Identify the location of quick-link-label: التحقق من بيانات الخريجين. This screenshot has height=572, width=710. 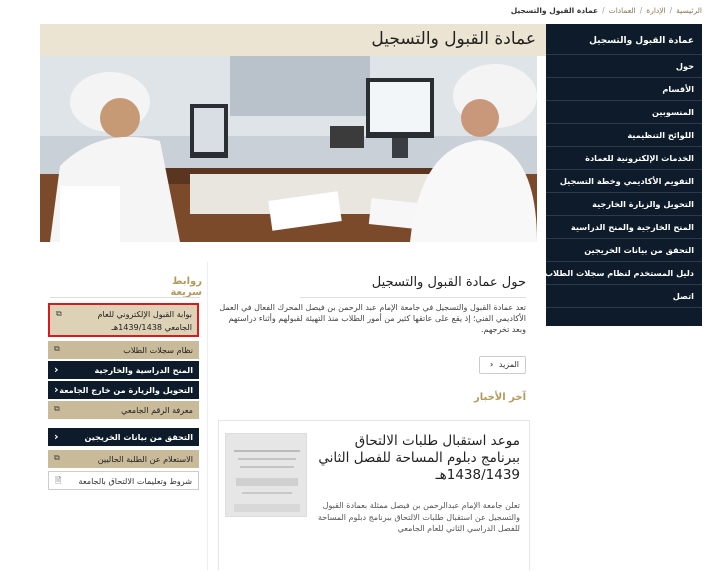
(138, 437).